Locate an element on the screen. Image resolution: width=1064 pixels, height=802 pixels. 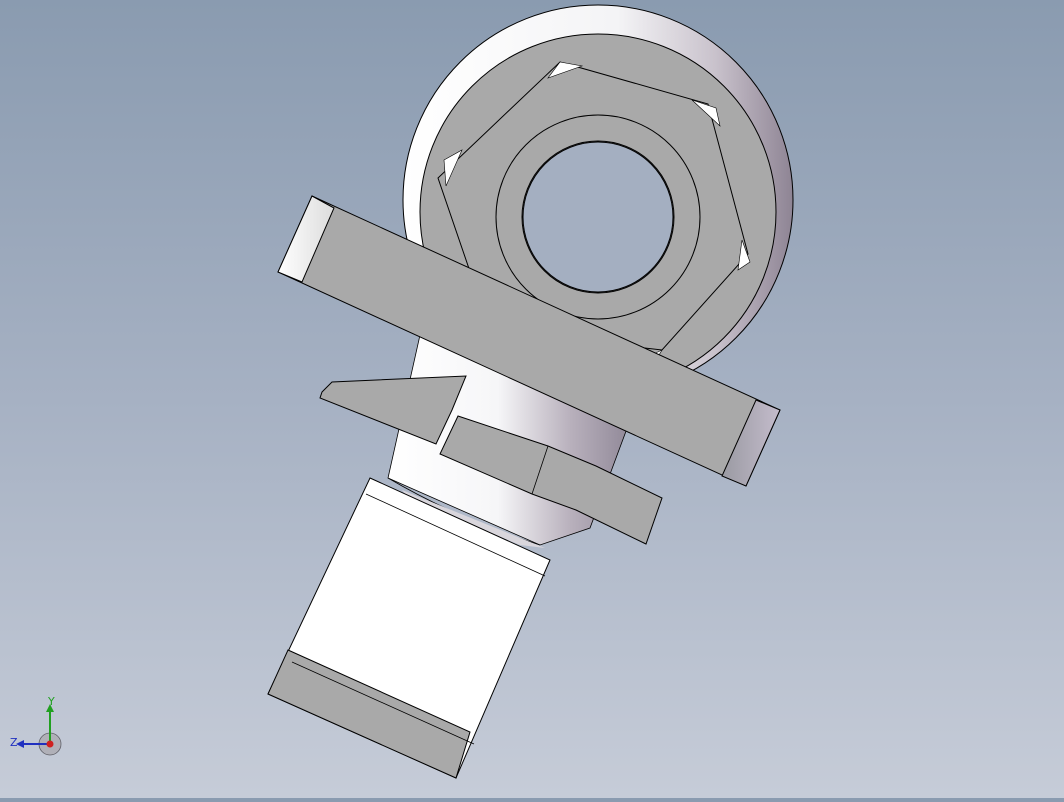
view-orientation-triad: Y Z is located at coordinates (36, 725).